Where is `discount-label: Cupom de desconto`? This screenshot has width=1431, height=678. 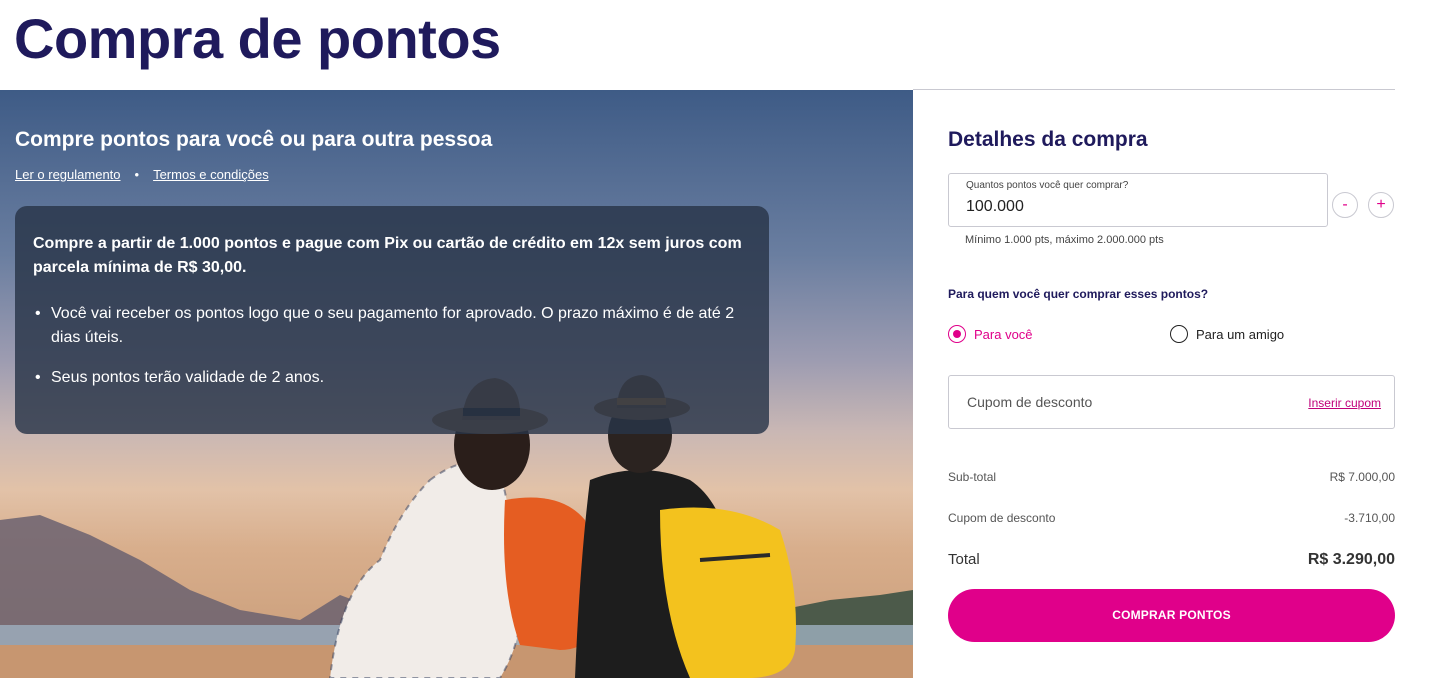
discount-label: Cupom de desconto is located at coordinates (1002, 518).